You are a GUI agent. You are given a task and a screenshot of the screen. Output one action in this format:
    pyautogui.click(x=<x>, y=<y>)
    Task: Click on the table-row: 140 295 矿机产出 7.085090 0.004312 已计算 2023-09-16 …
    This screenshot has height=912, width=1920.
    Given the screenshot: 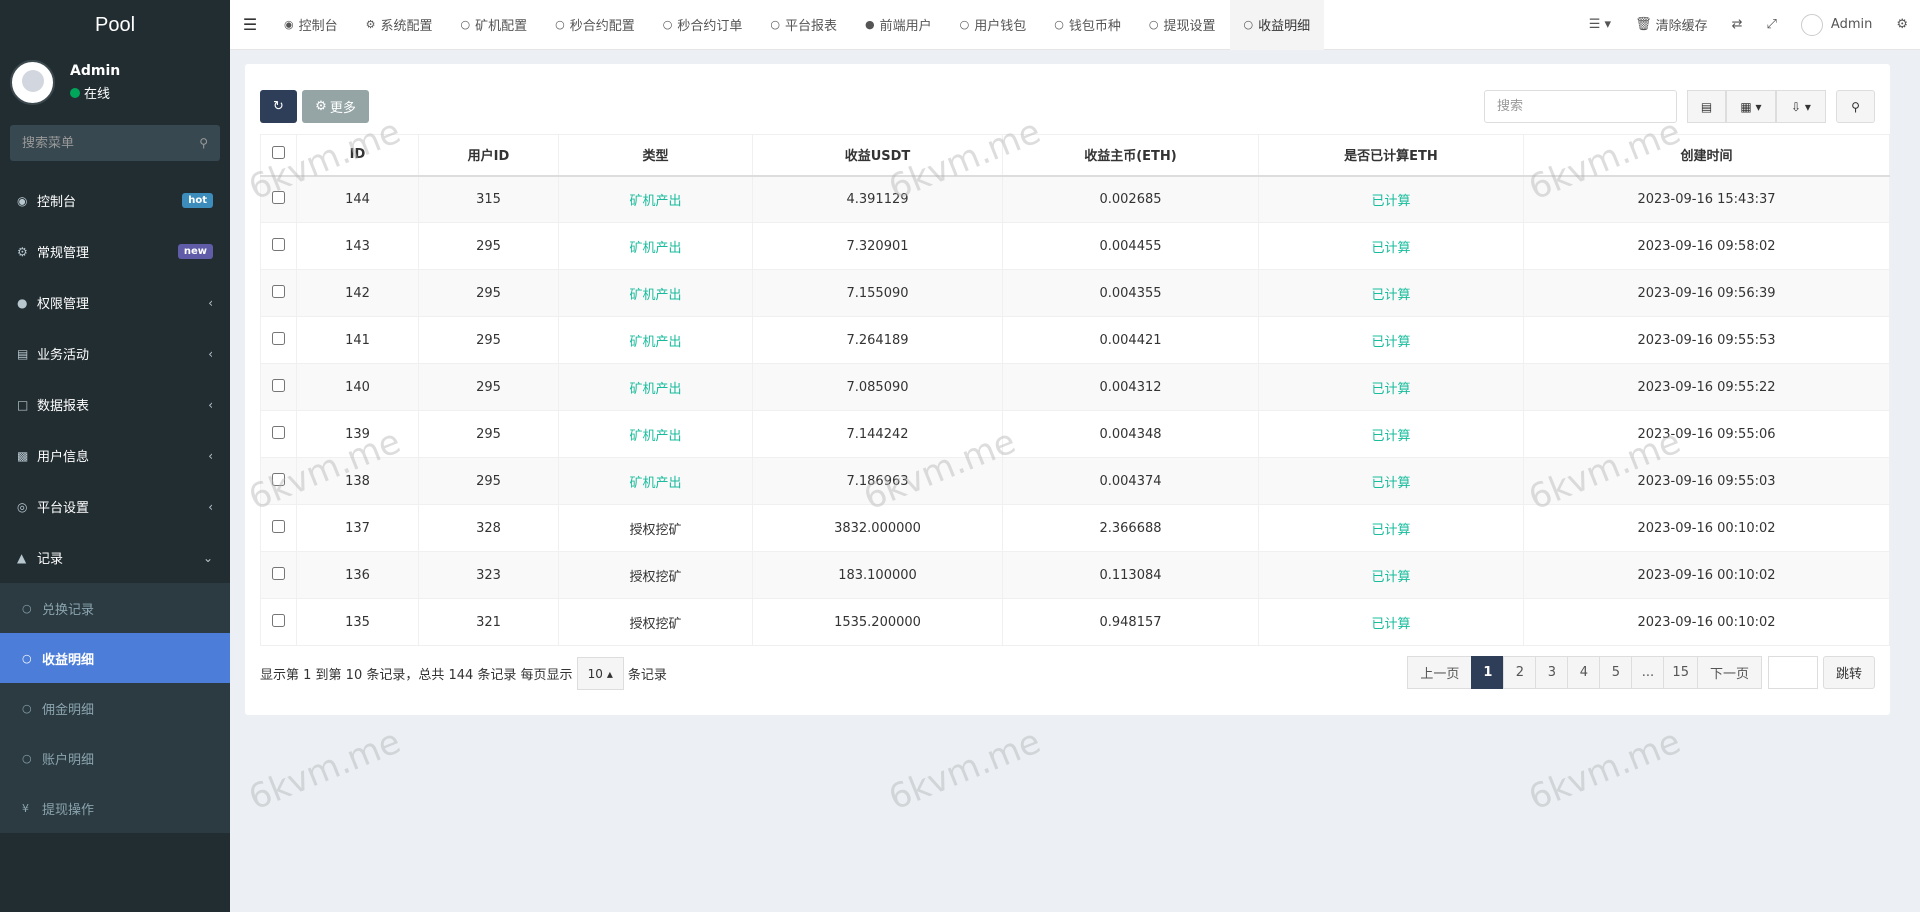 What is the action you would take?
    pyautogui.click(x=1075, y=387)
    